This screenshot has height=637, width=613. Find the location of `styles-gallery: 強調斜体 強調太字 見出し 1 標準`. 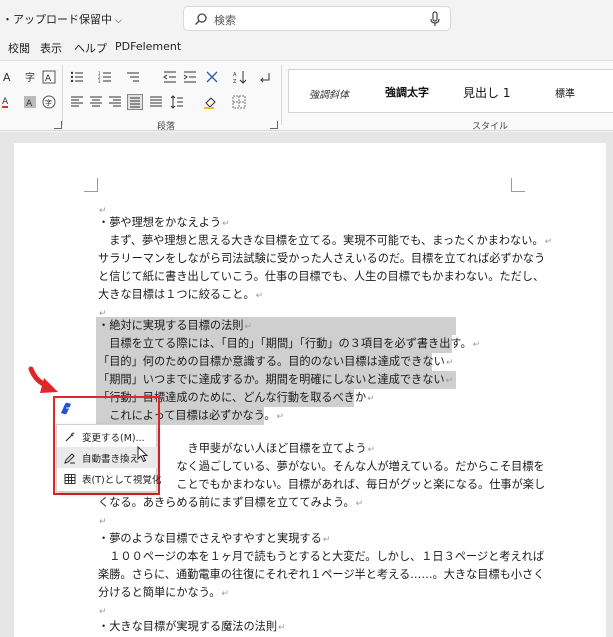

styles-gallery: 強調斜体 強調太字 見出し 1 標準 is located at coordinates (450, 91).